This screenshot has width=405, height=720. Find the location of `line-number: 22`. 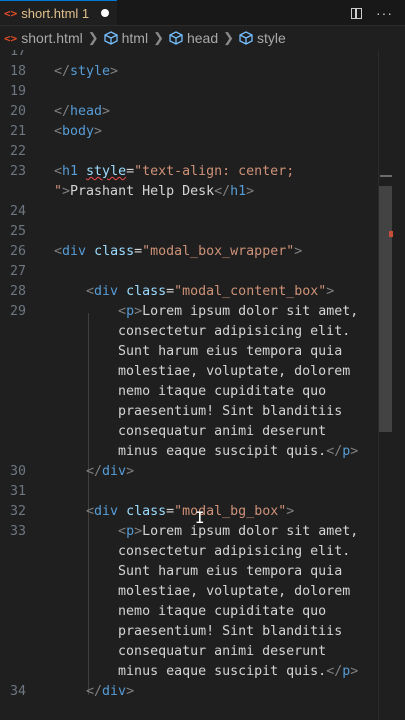

line-number: 22 is located at coordinates (17, 151).